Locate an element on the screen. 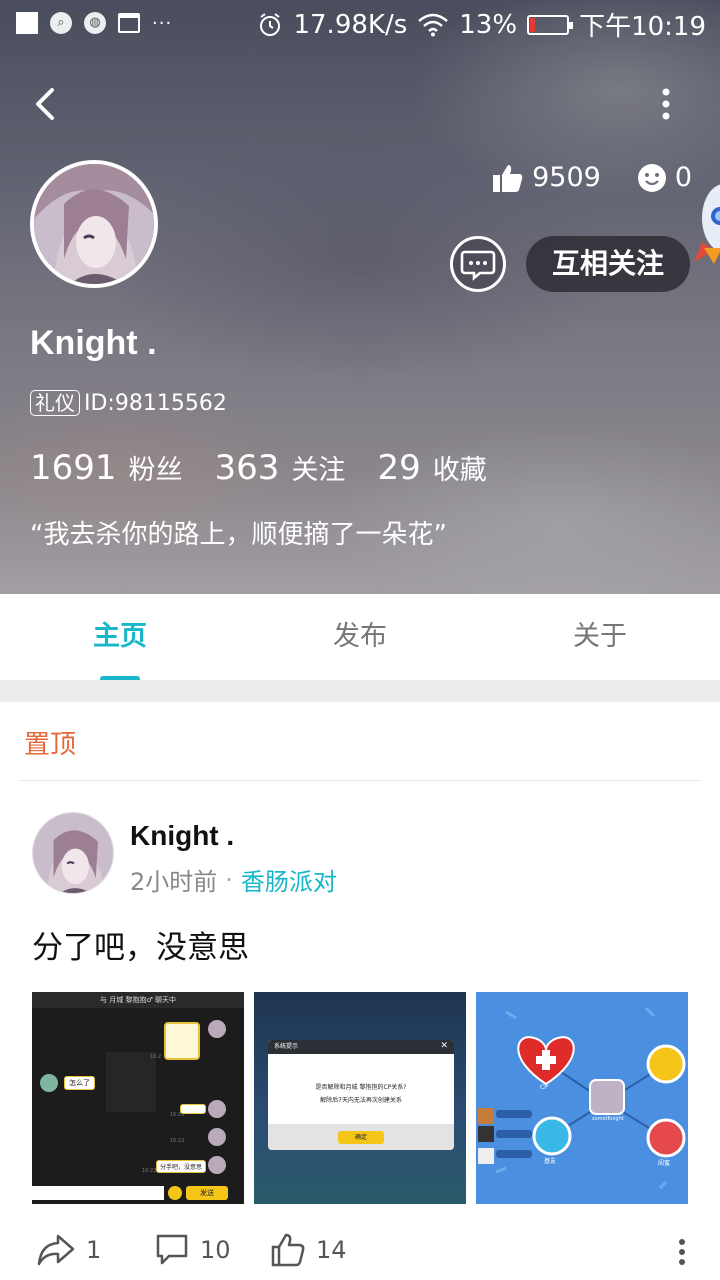 This screenshot has width=720, height=1280. profile-reactions: 9509 0 is located at coordinates (592, 177).